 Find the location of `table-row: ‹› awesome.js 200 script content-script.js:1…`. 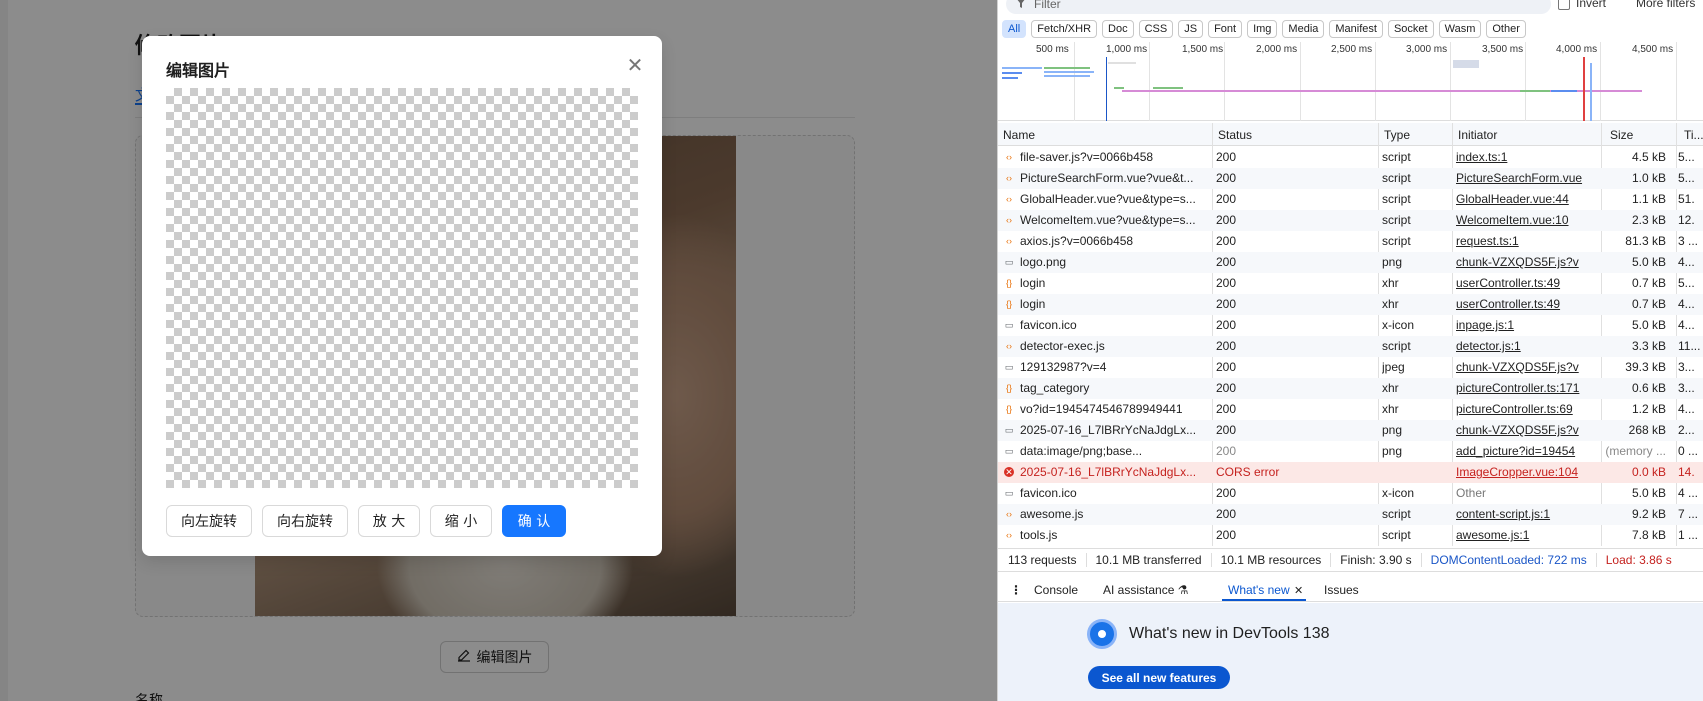

table-row: ‹› awesome.js 200 script content-script.js:1… is located at coordinates (1350, 514).